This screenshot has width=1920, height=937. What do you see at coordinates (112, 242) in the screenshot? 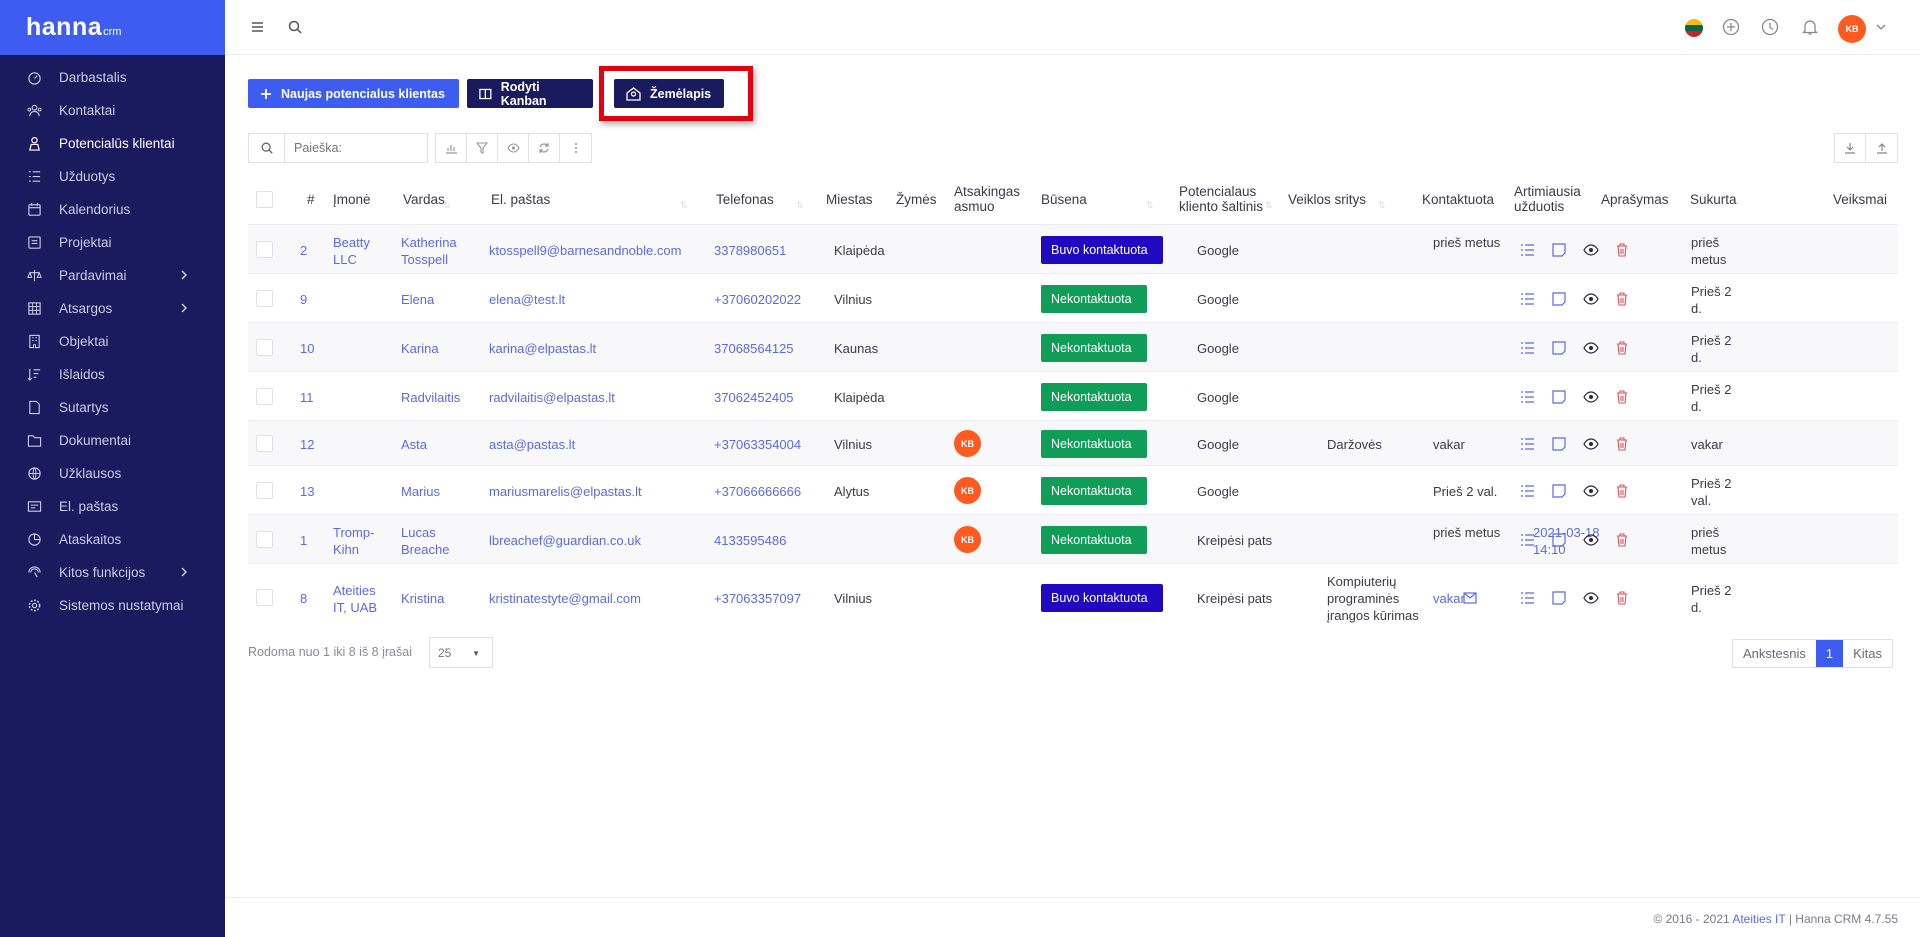
I see `sidebar-item-projects: Projektai` at bounding box center [112, 242].